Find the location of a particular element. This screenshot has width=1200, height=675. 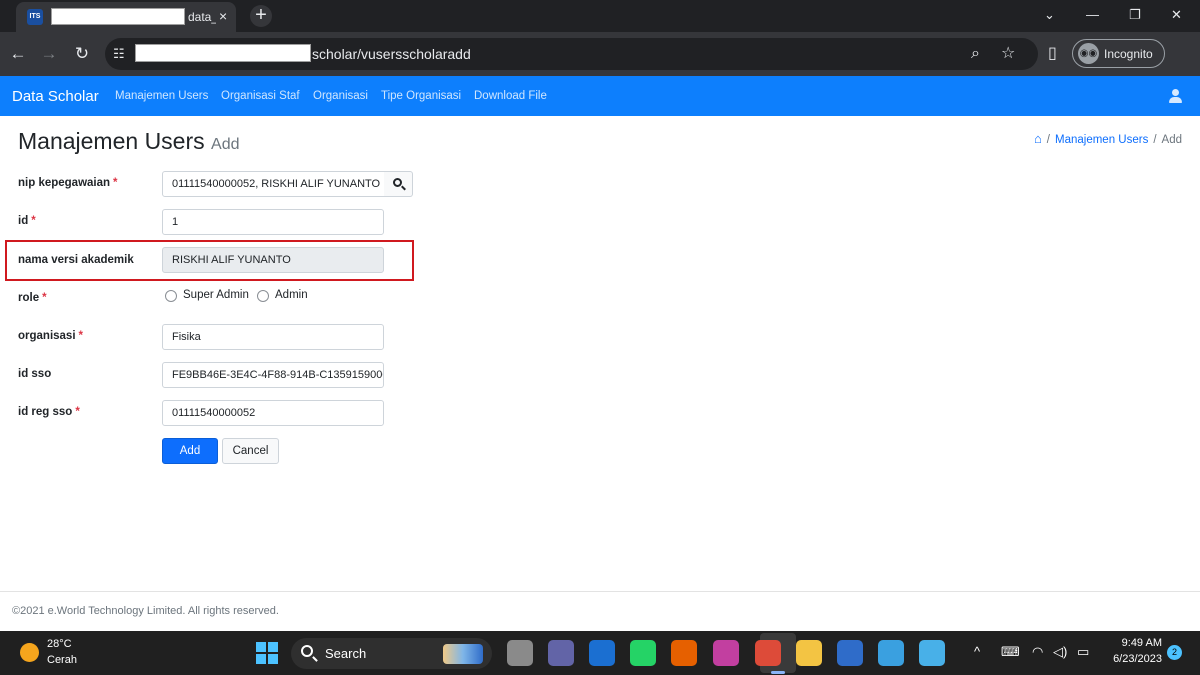

browser-tab-strip: ITS data_s × + ⌄ — ❐ ✕ is located at coordinates (600, 16).